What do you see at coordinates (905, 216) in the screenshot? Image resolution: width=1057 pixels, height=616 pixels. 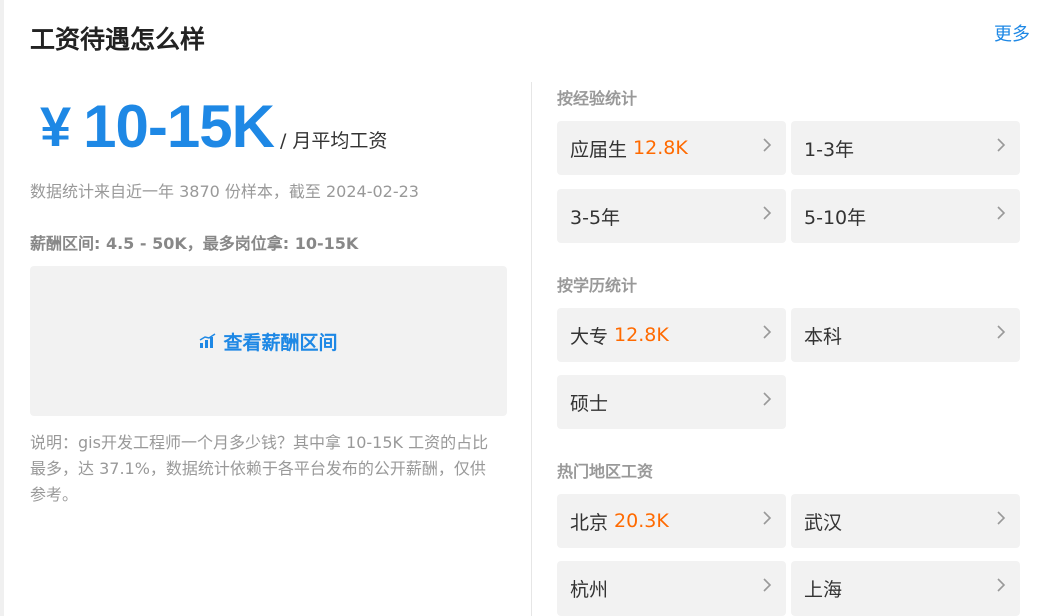 I see `experience-item-5-10-years: 5-10年` at bounding box center [905, 216].